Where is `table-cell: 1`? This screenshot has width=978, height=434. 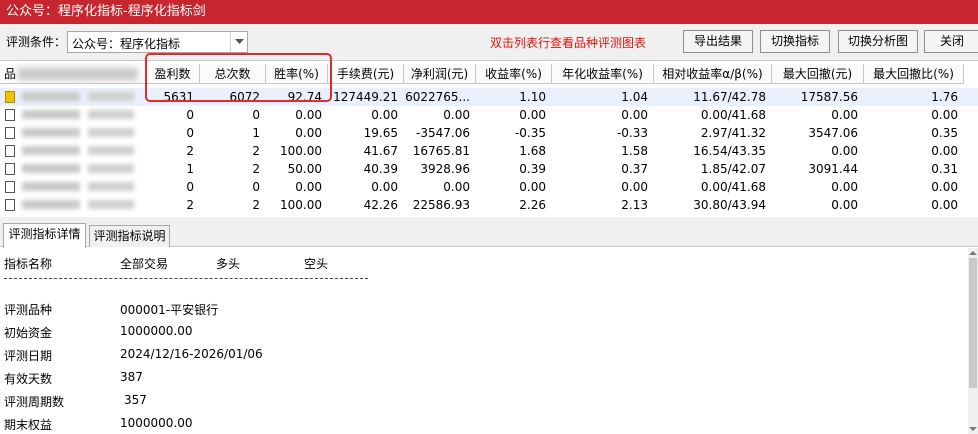
table-cell: 1 is located at coordinates (190, 169).